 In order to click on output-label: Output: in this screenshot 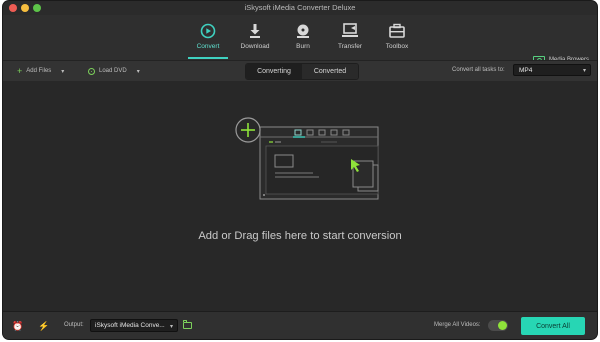, I will do `click(74, 325)`.